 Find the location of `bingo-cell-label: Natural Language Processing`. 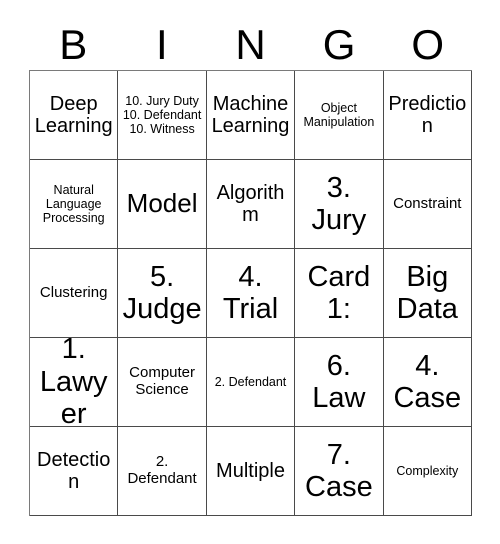

bingo-cell-label: Natural Language Processing is located at coordinates (73, 204).